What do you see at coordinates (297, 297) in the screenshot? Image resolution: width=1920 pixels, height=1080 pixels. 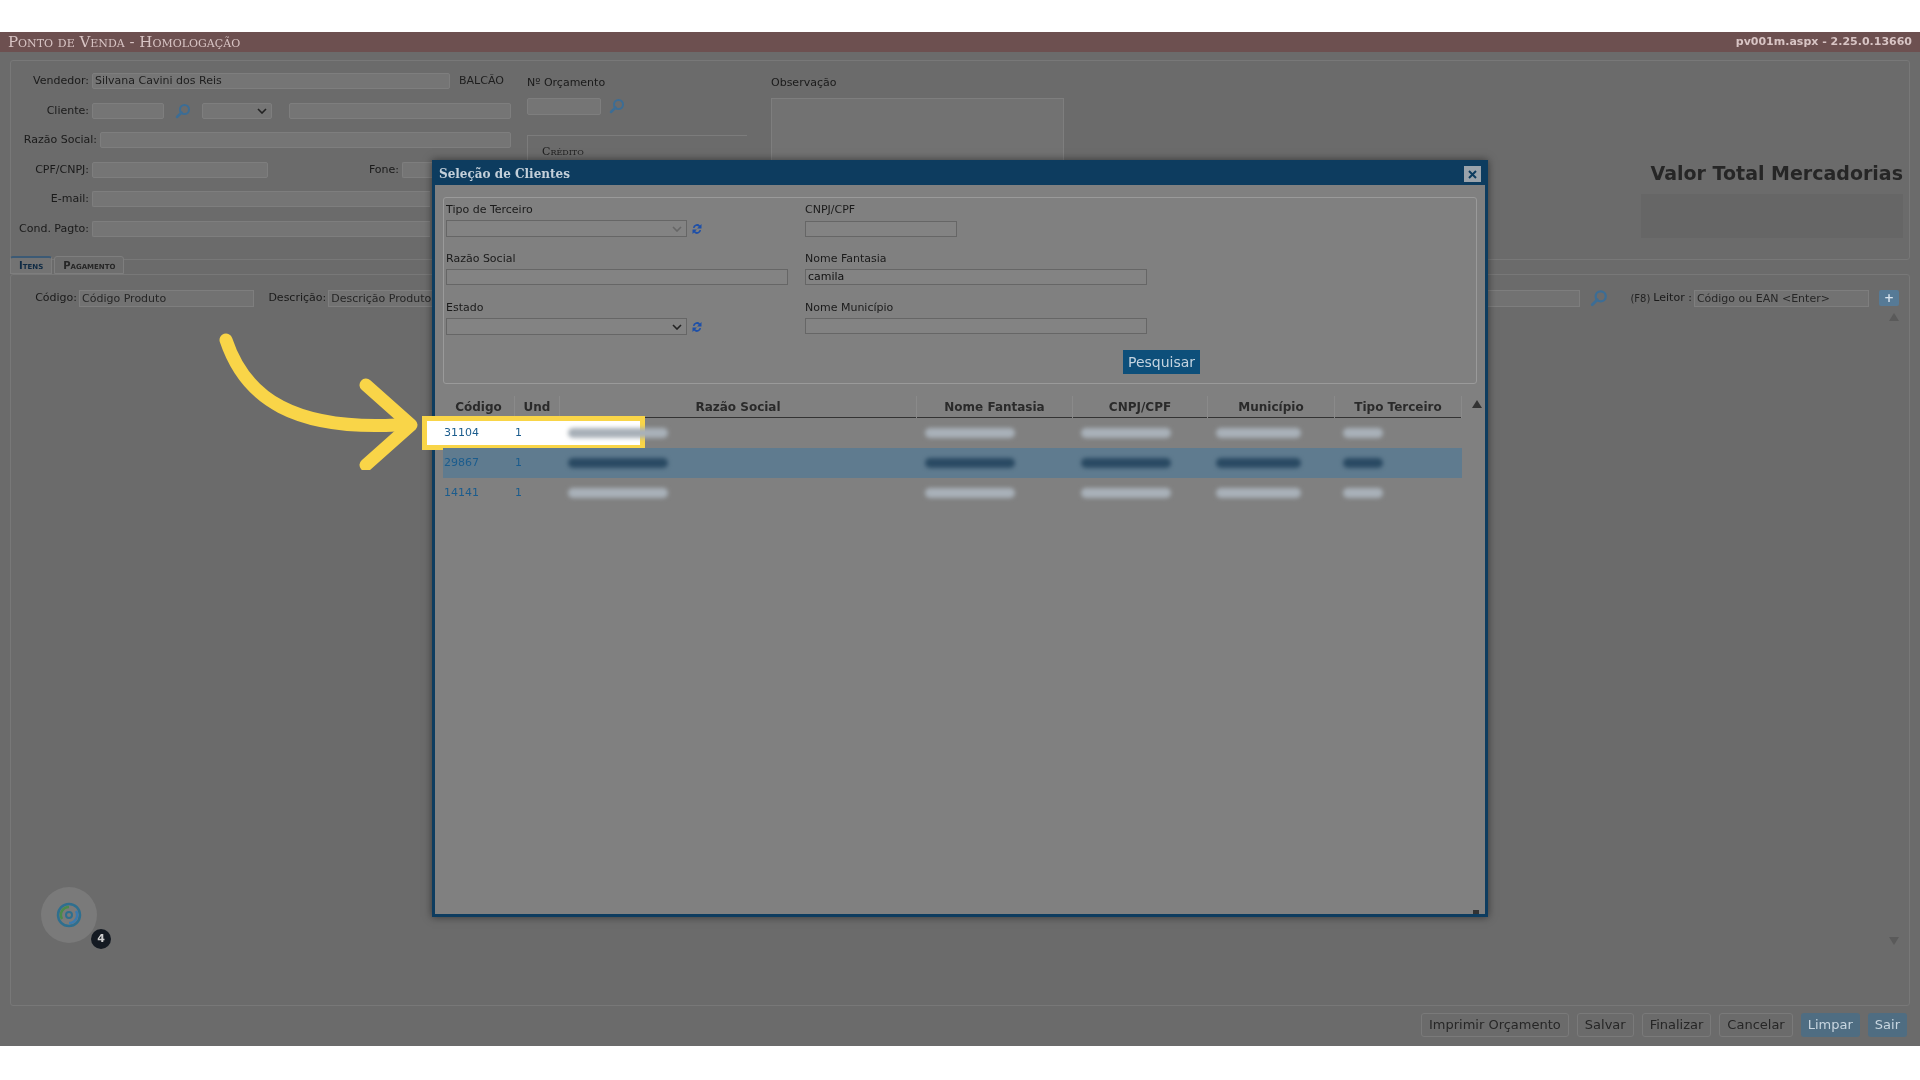 I see `field-label: Descrição:` at bounding box center [297, 297].